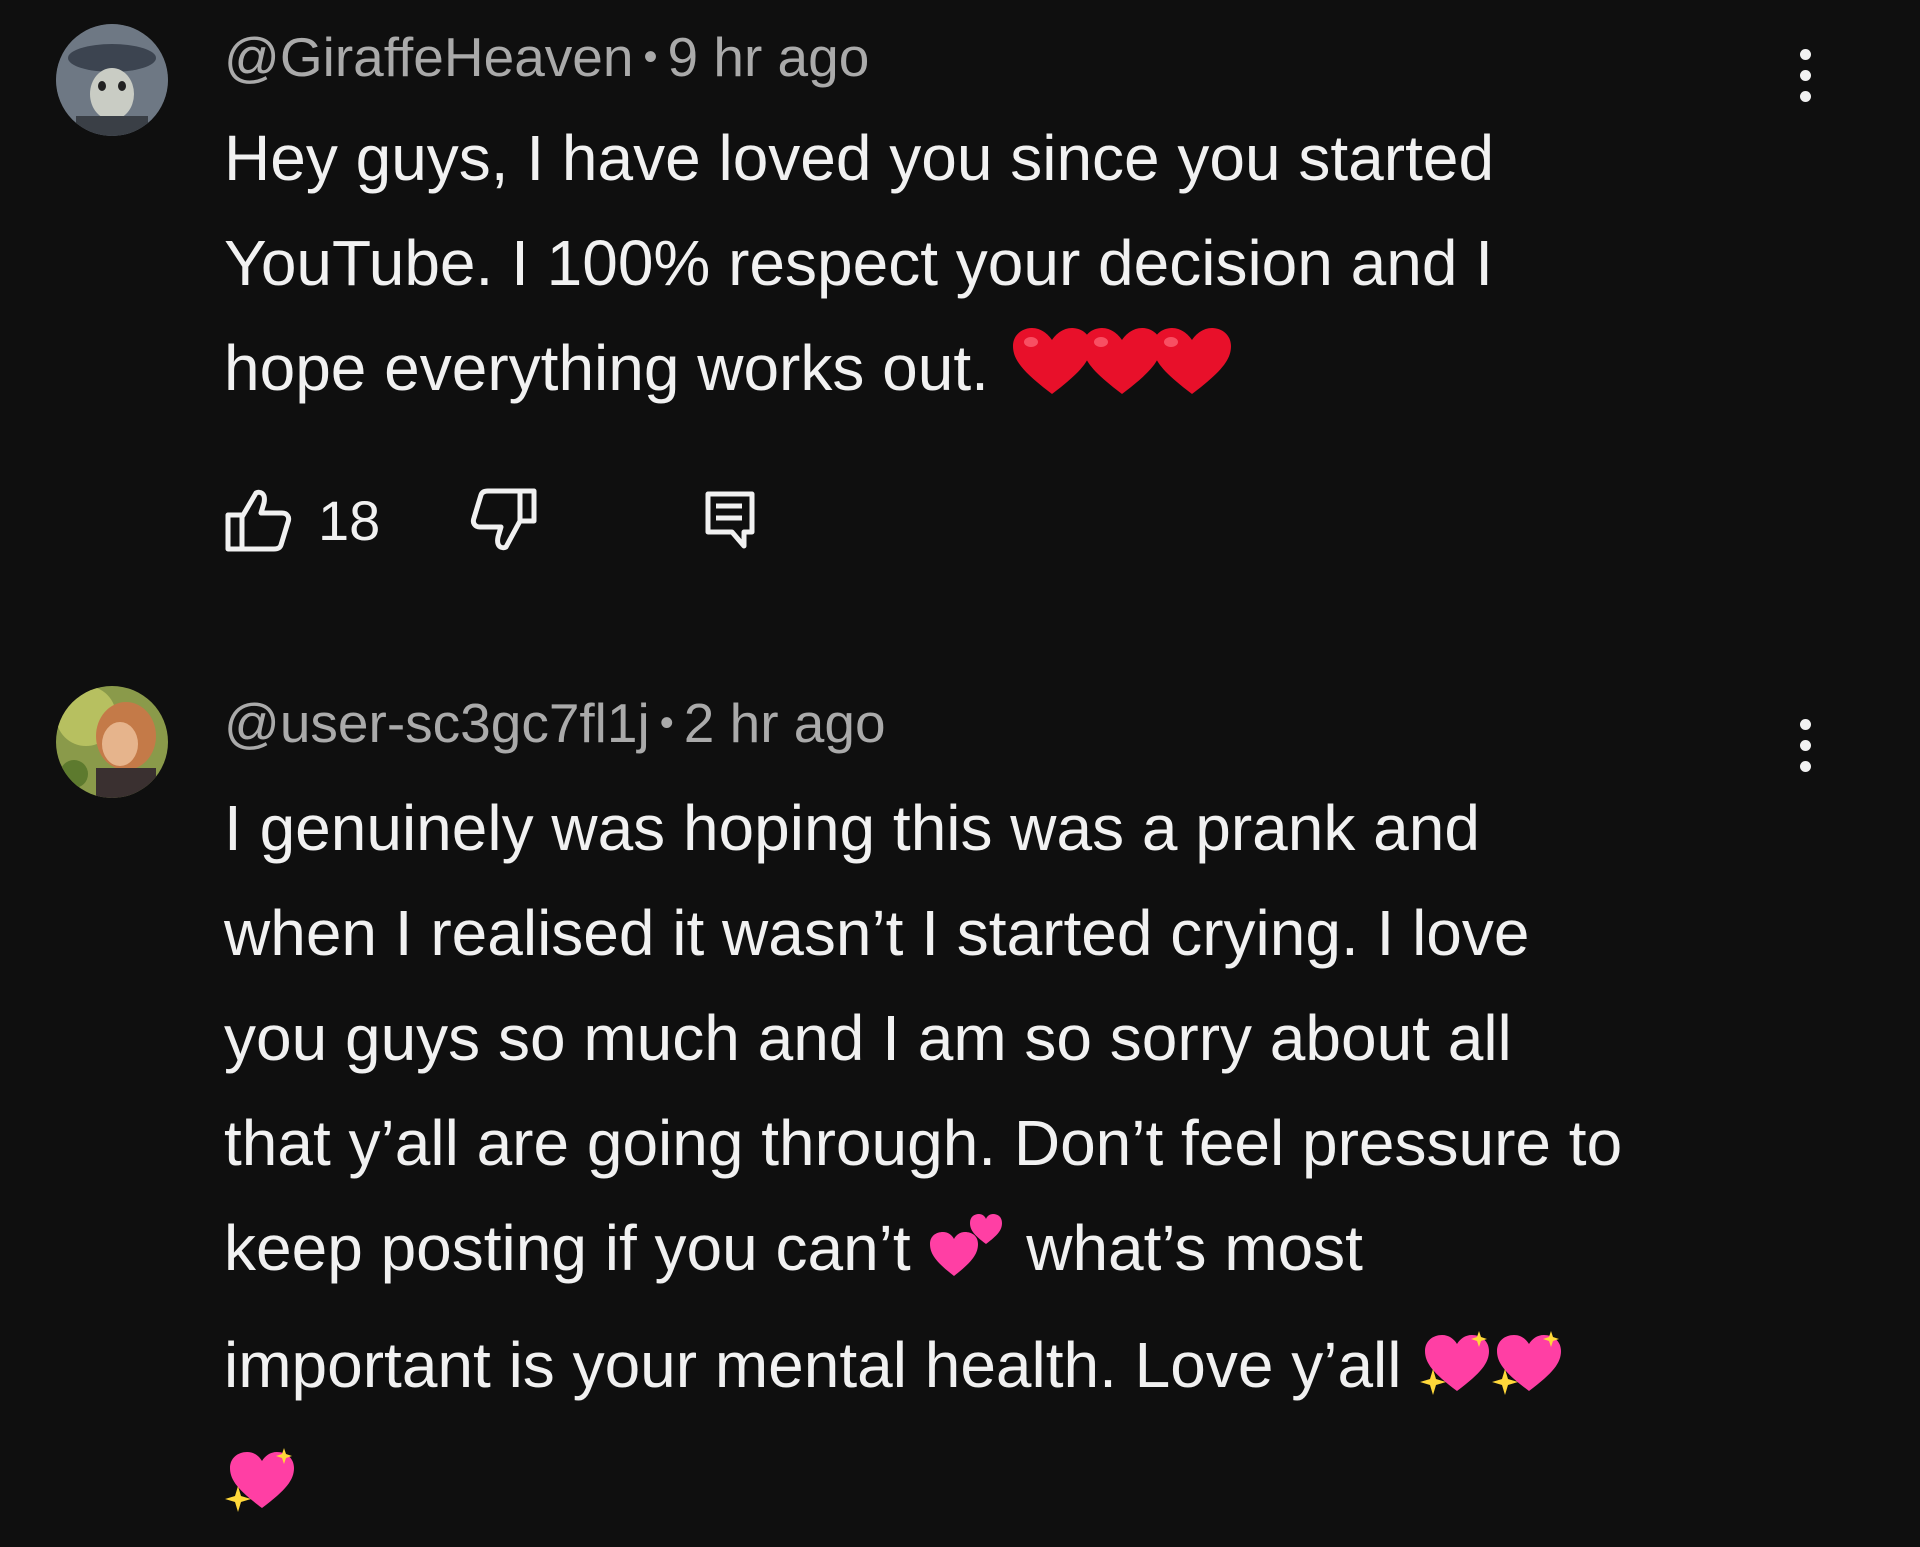 Image resolution: width=1920 pixels, height=1547 pixels. What do you see at coordinates (606, 368) in the screenshot?
I see `comment-line-text: hope everything works out.` at bounding box center [606, 368].